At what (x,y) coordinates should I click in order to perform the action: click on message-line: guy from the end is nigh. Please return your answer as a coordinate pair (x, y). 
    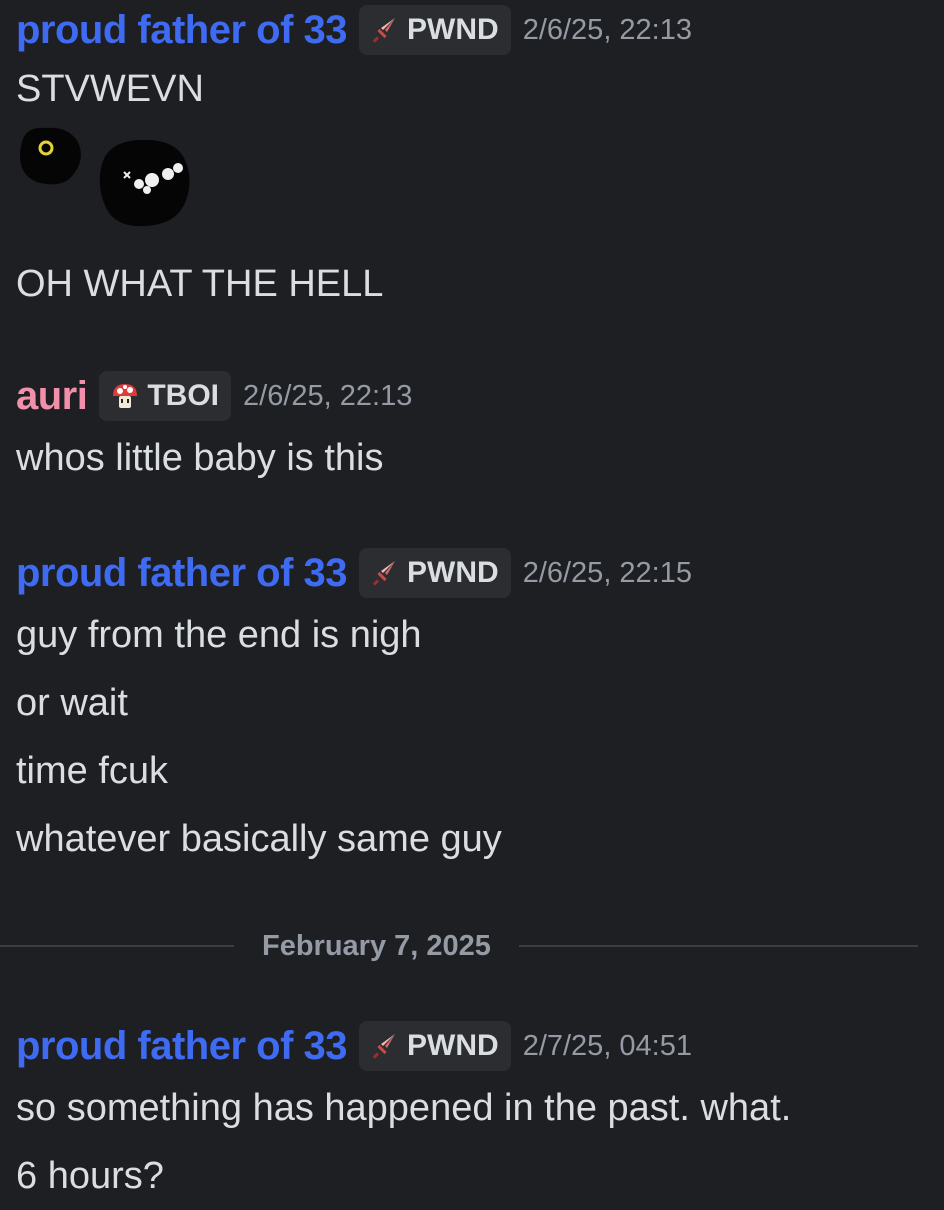
    Looking at the image, I should click on (219, 635).